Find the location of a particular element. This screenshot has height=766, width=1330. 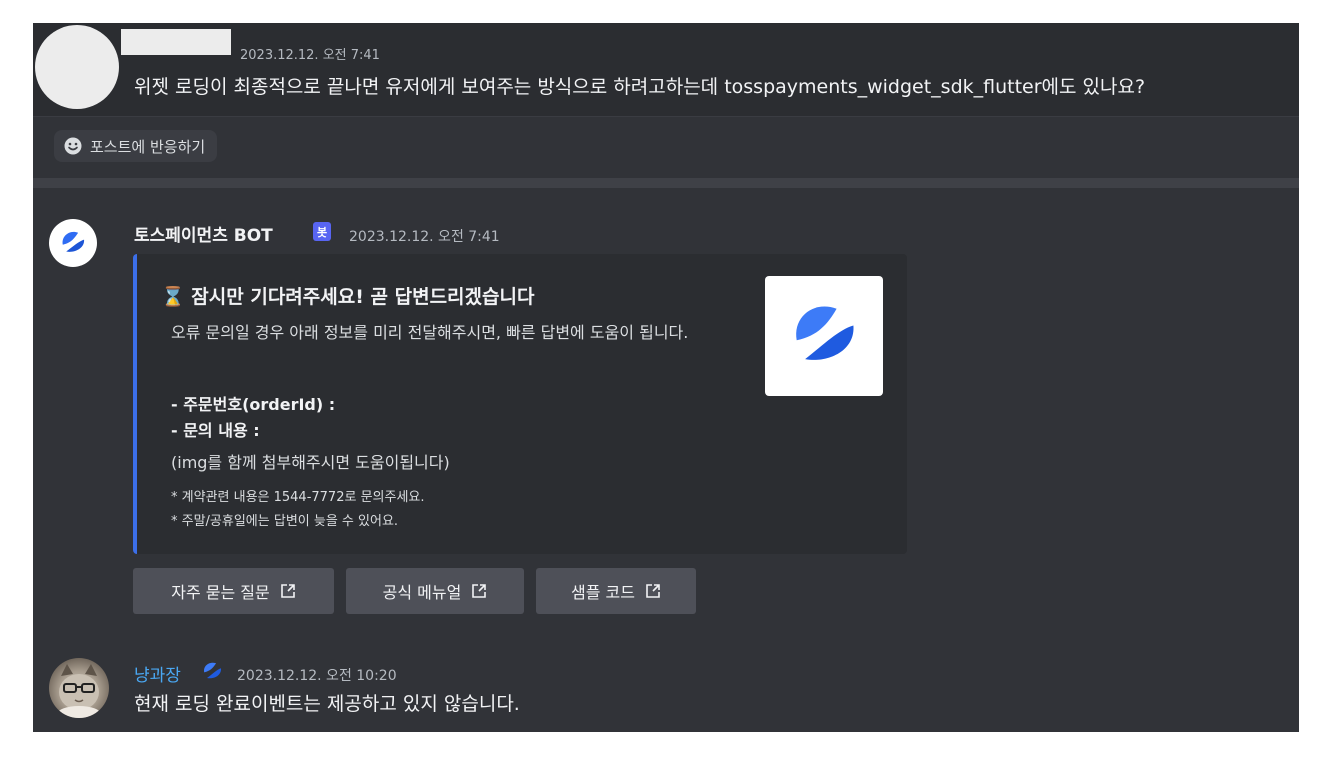

manual-link-button: 공식 메뉴얼 is located at coordinates (435, 591).